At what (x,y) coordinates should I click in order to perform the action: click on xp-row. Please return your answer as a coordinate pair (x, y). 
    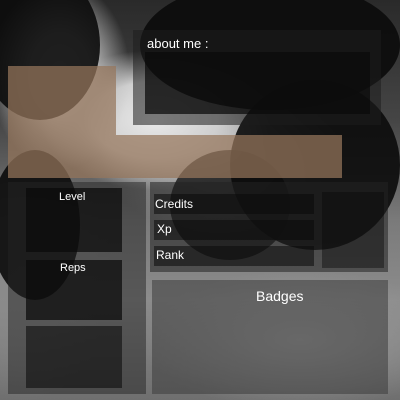
    Looking at the image, I should click on (234, 230).